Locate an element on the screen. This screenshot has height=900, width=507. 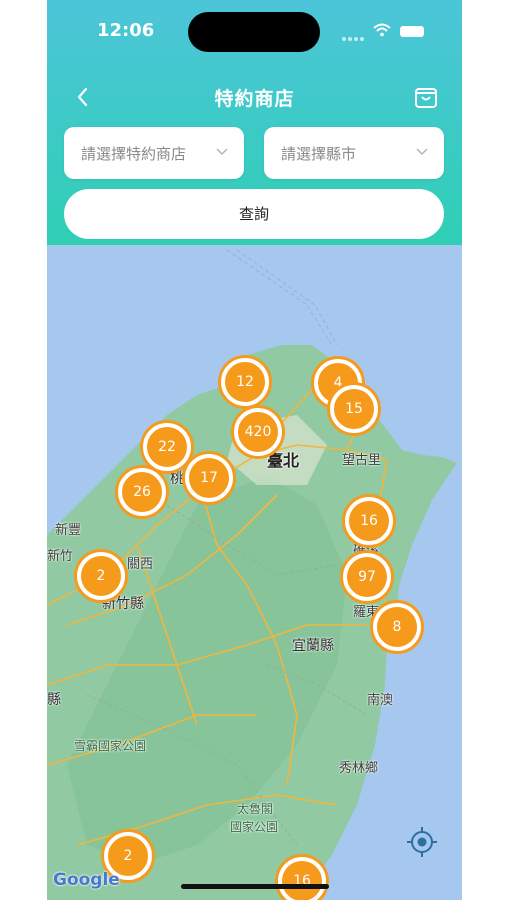
map-label-yilan-county: 宜蘭縣 is located at coordinates (313, 646).